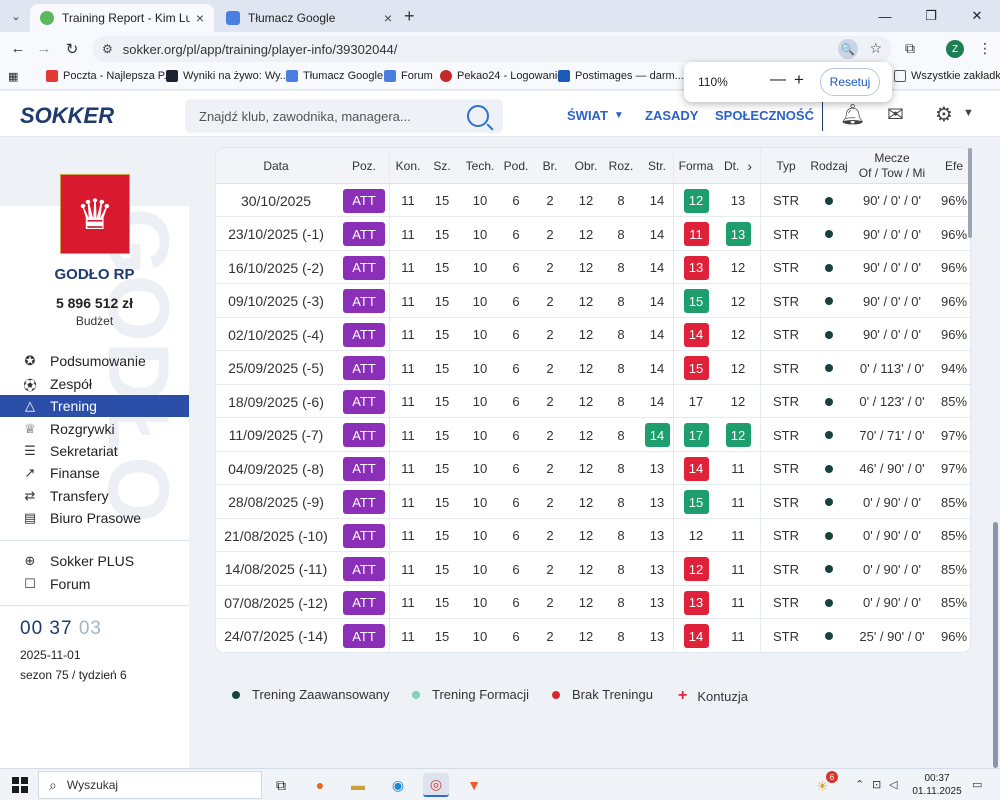 The width and height of the screenshot is (1000, 800). I want to click on sidebar-item-rozgrywki: ♕ Rozgrywki, so click(94, 429).